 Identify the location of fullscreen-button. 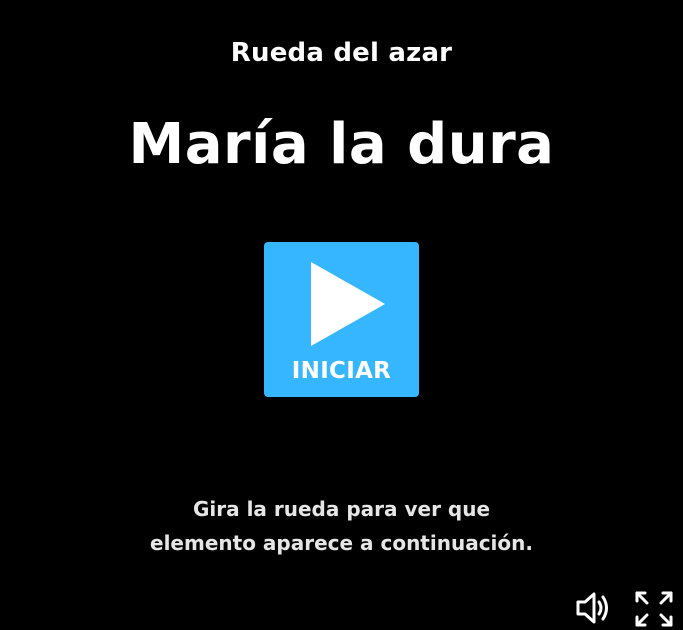
(654, 609).